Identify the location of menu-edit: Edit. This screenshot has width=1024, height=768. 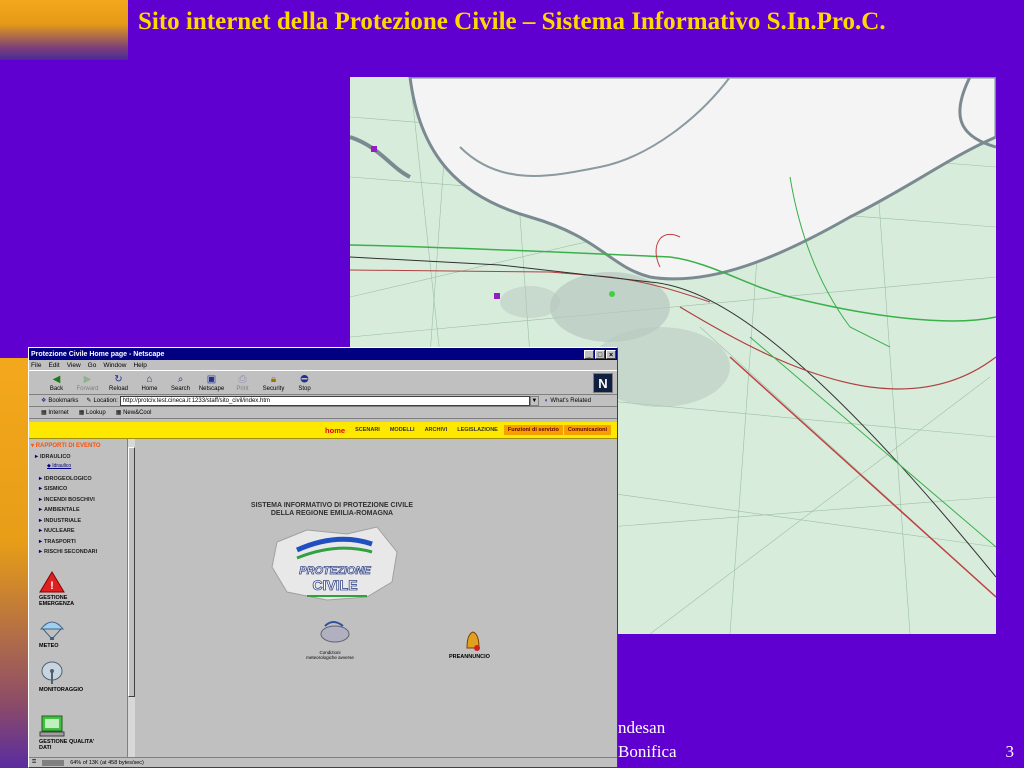
(53, 365).